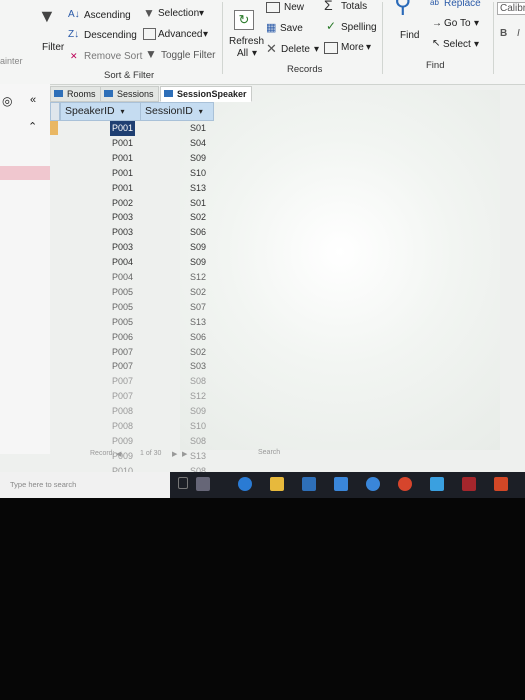 This screenshot has width=525, height=700. What do you see at coordinates (409, 35) in the screenshot?
I see `find-button: Find` at bounding box center [409, 35].